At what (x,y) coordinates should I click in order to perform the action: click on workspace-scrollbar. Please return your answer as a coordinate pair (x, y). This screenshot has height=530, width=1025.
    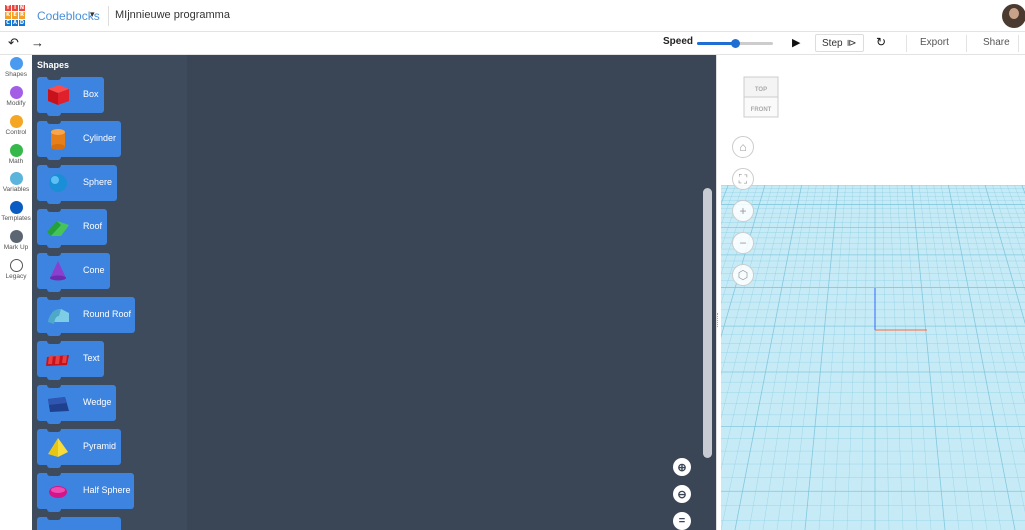
    Looking at the image, I should click on (707, 323).